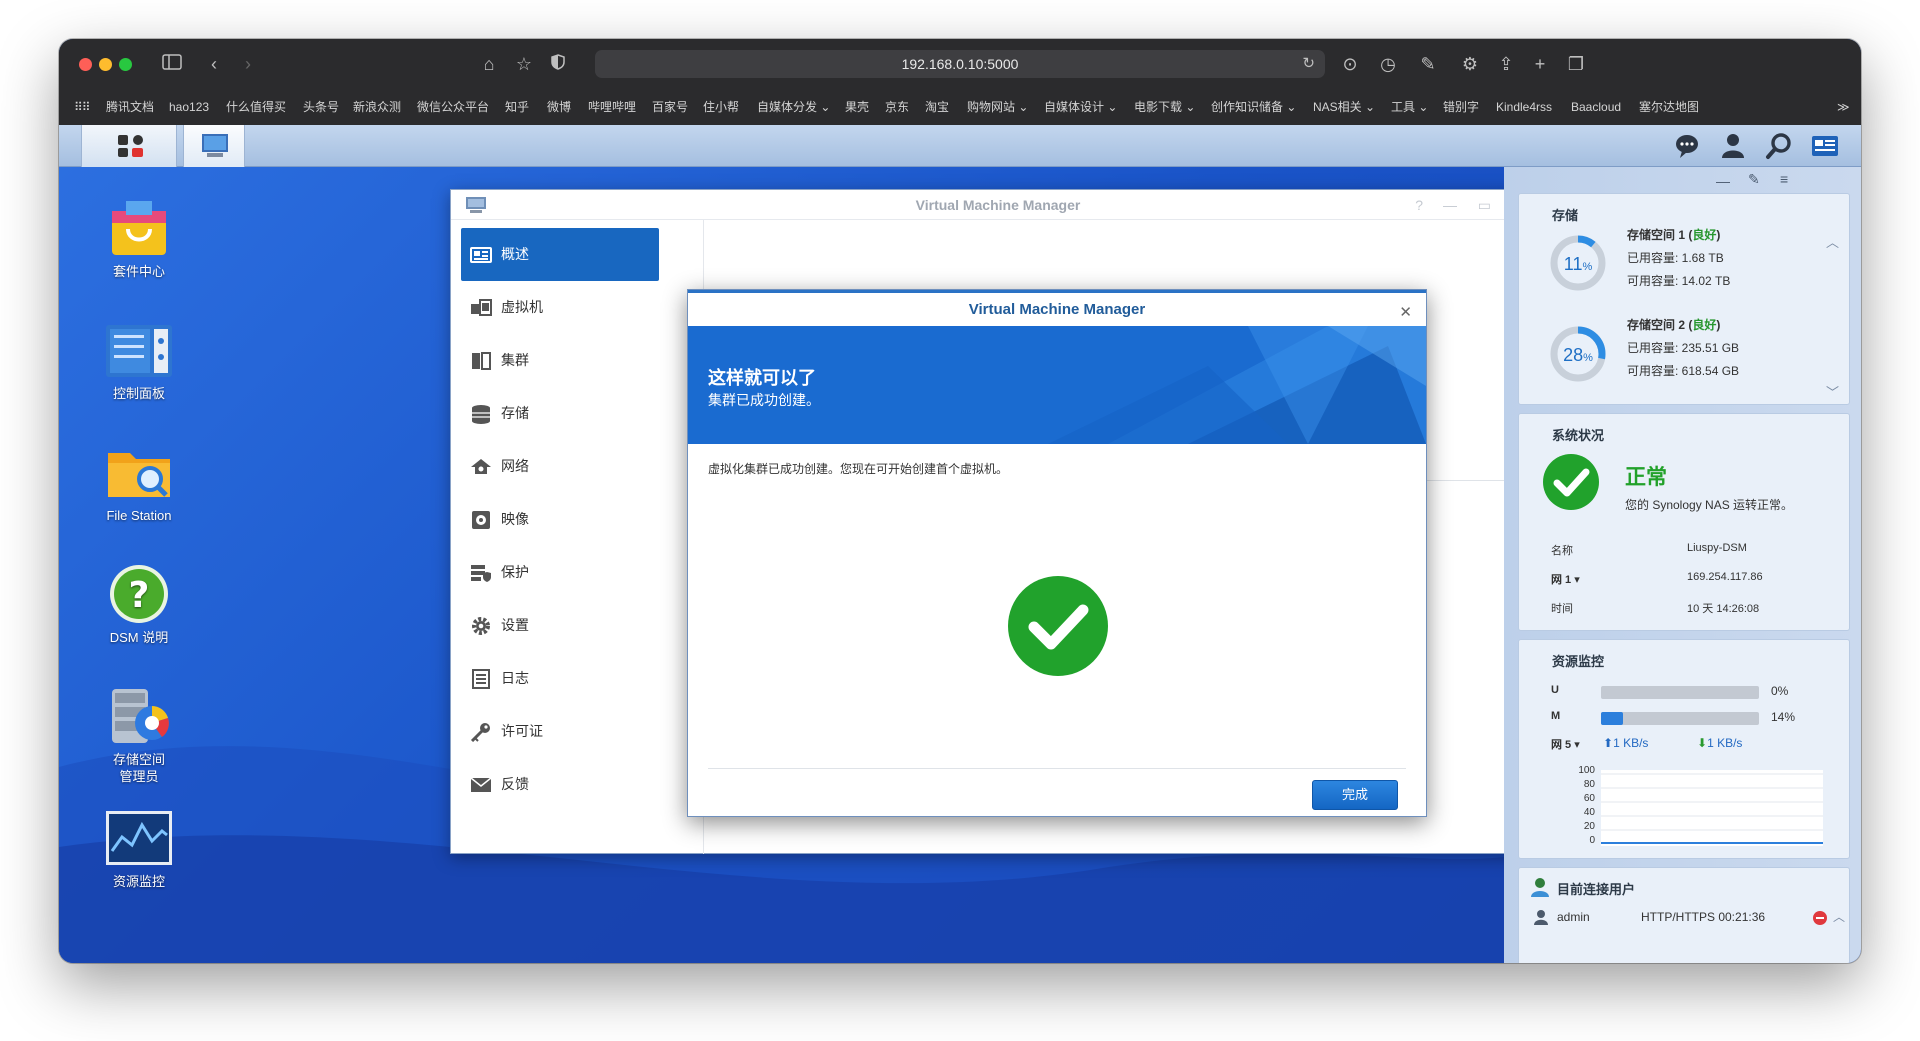  What do you see at coordinates (139, 350) in the screenshot?
I see `control-panel-icon` at bounding box center [139, 350].